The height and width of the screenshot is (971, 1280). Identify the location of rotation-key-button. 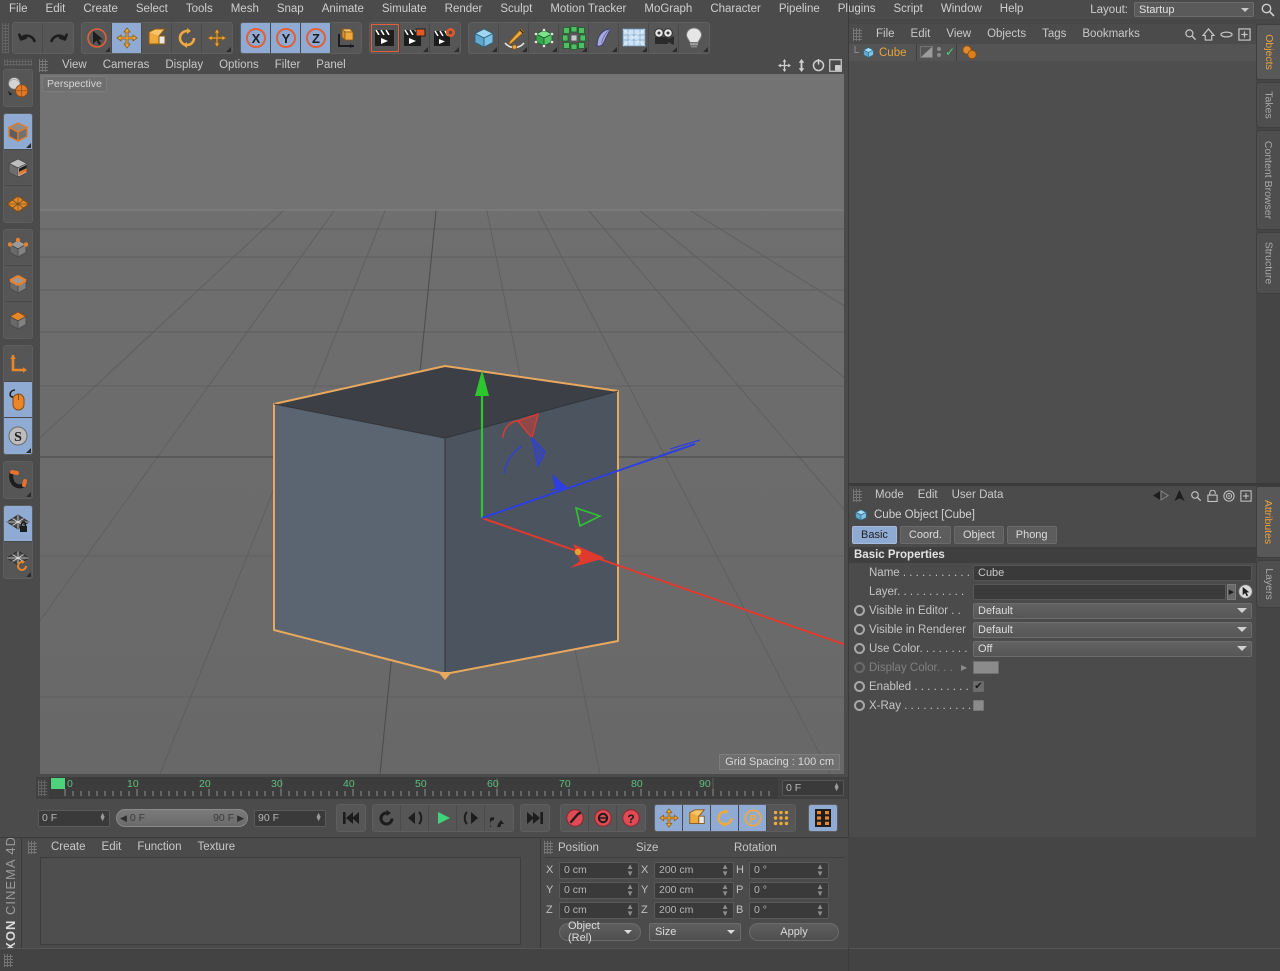
(725, 818).